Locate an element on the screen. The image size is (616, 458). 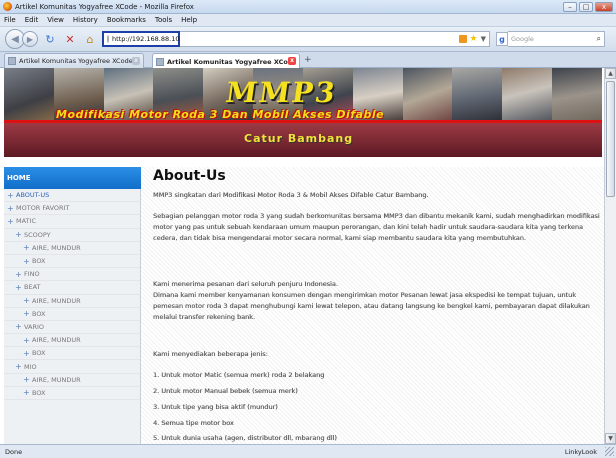
vertical-scrollbar: ▲ ▼ is located at coordinates (610, 256).